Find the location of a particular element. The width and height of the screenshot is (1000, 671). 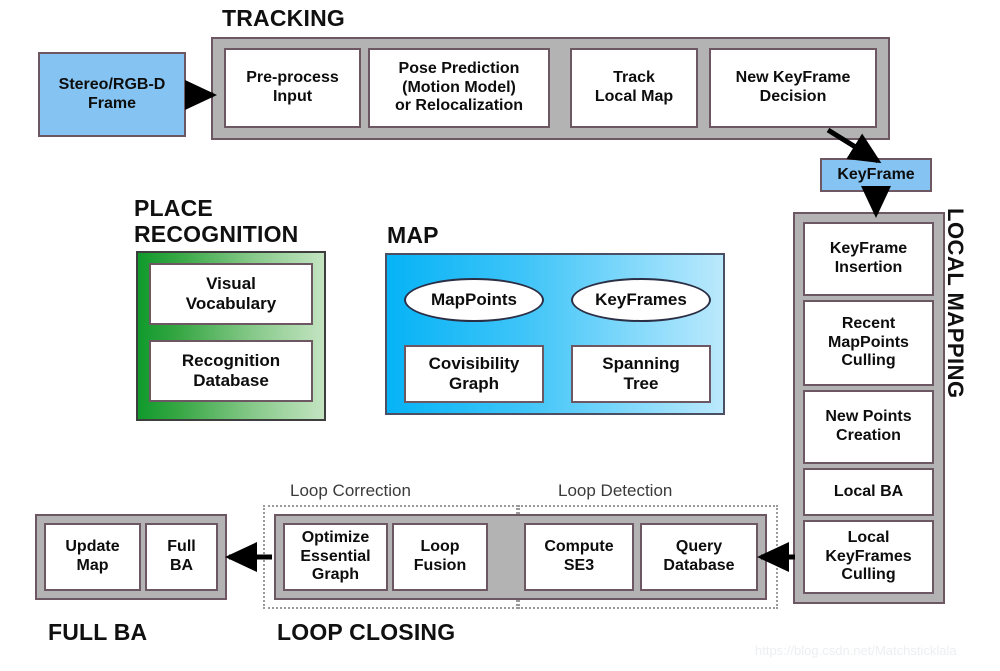

local-mapping-title: LOCAL MAPPING is located at coordinates (955, 303).